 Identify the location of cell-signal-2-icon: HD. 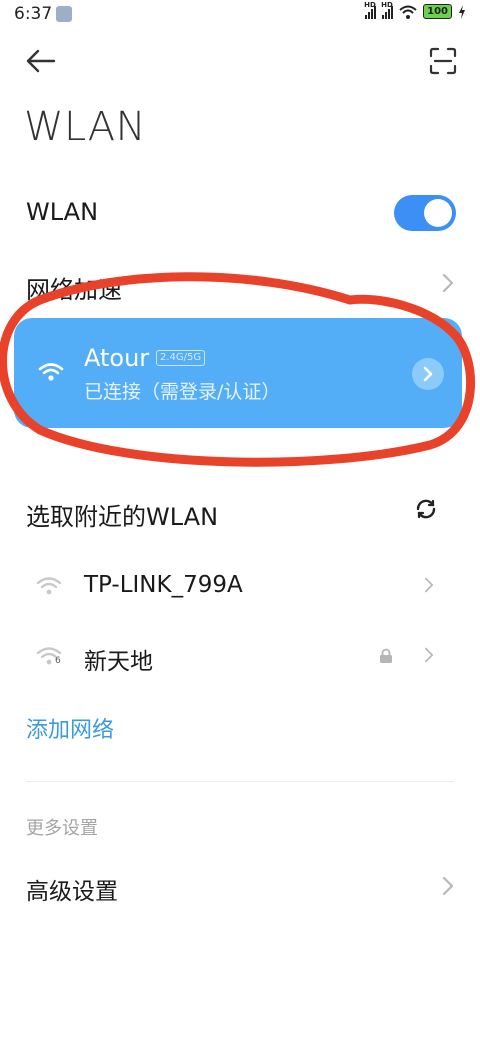
(387, 10).